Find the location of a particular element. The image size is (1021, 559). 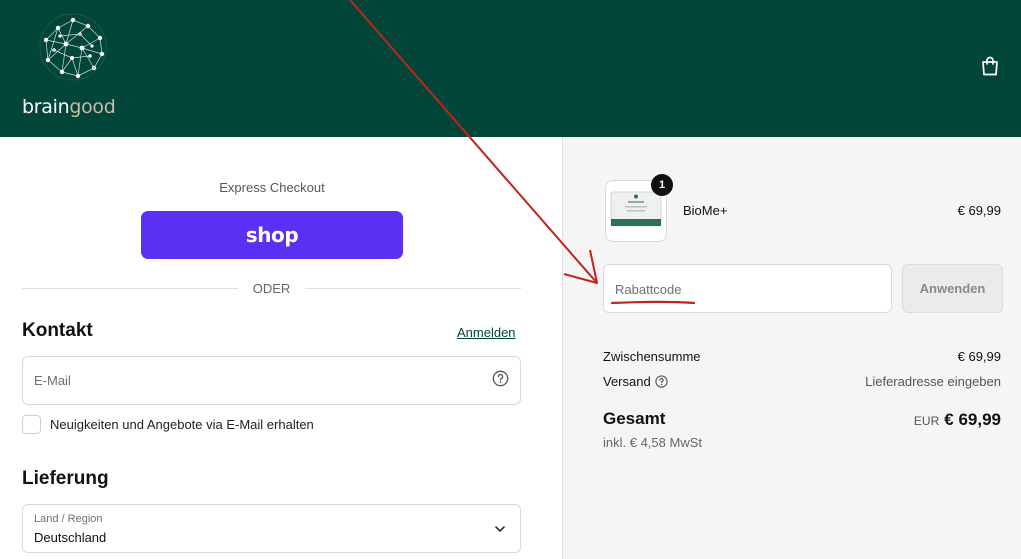

or-separator: ODER is located at coordinates (271, 288).